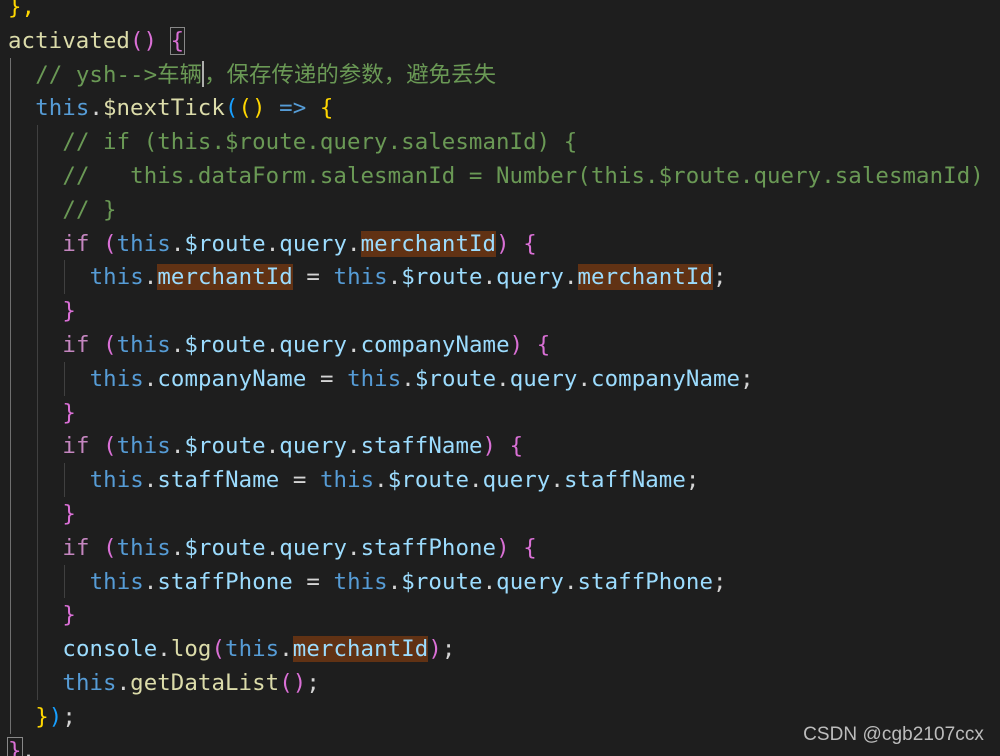 The image size is (1000, 756). I want to click on code-line: // if (this.$route.query.salesmanId) {, so click(319, 142).